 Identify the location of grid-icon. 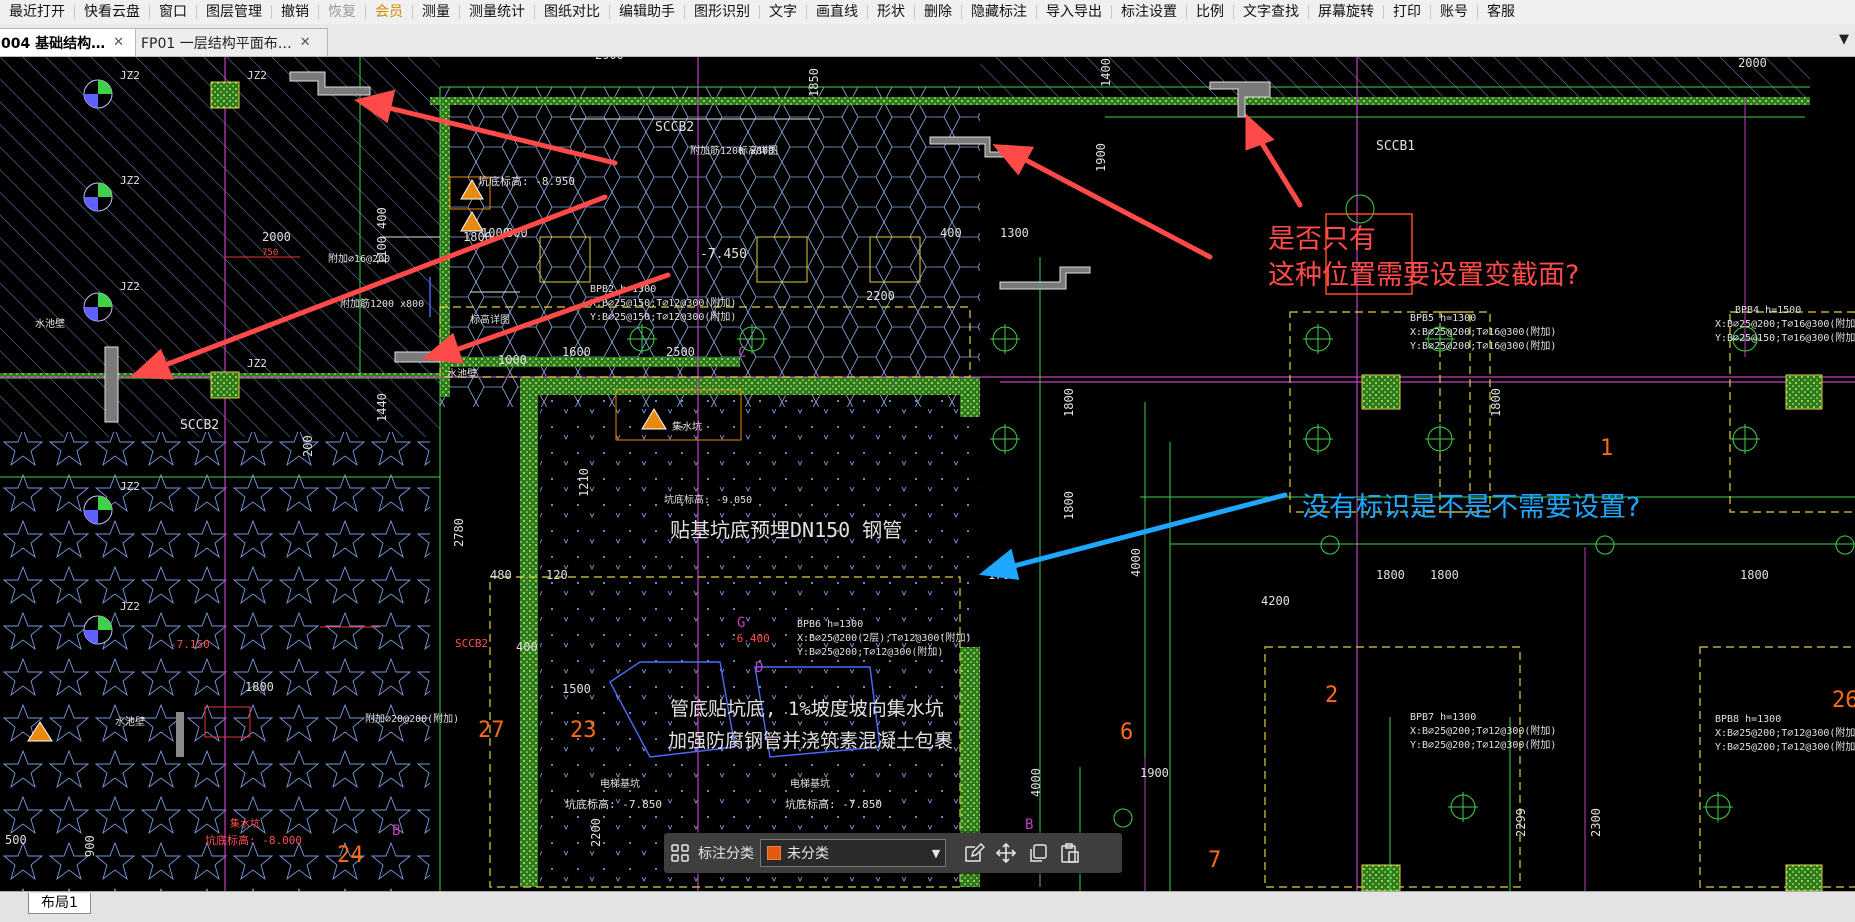
(680, 853).